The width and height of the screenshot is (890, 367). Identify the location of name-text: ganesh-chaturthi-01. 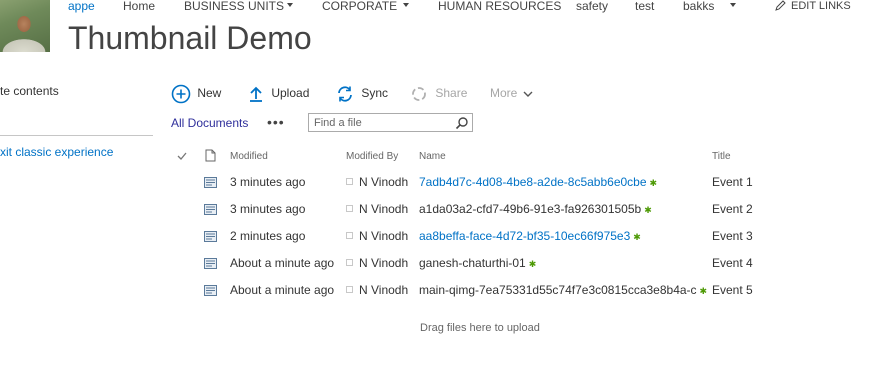
(472, 263).